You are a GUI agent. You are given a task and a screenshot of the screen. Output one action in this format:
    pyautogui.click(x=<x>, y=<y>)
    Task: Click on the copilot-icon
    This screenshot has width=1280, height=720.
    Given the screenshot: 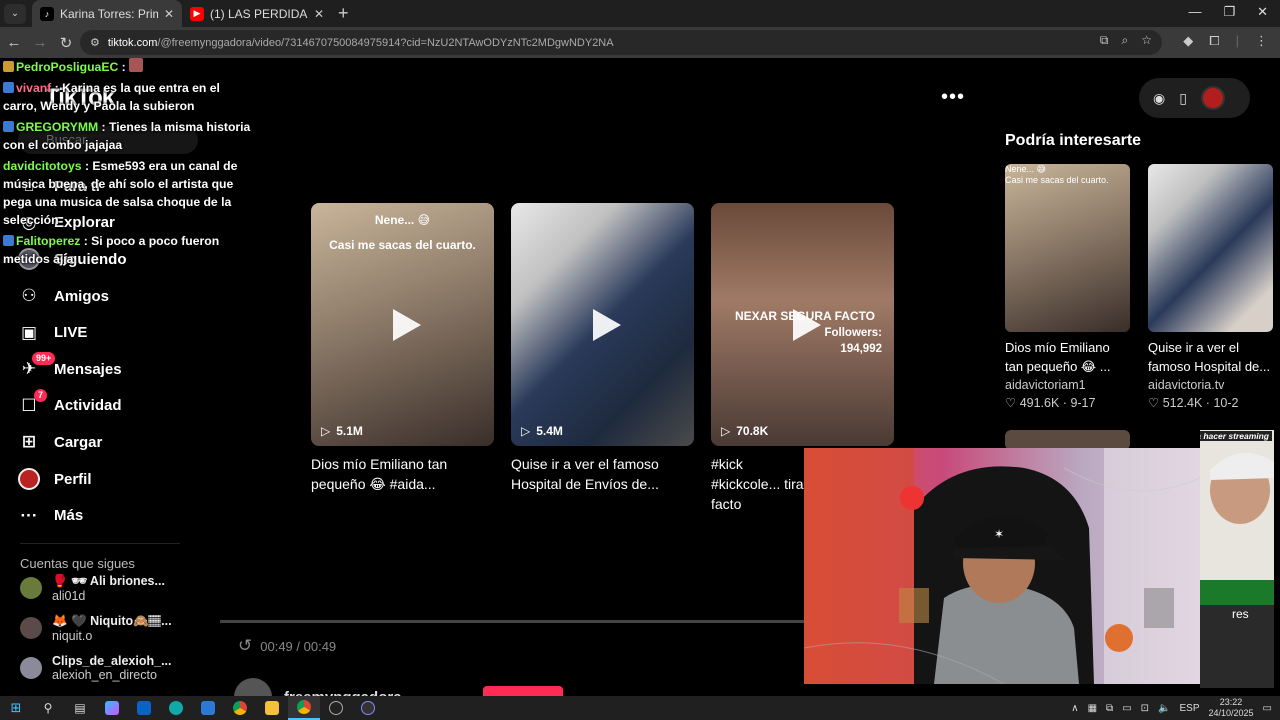 What is the action you would take?
    pyautogui.click(x=112, y=708)
    